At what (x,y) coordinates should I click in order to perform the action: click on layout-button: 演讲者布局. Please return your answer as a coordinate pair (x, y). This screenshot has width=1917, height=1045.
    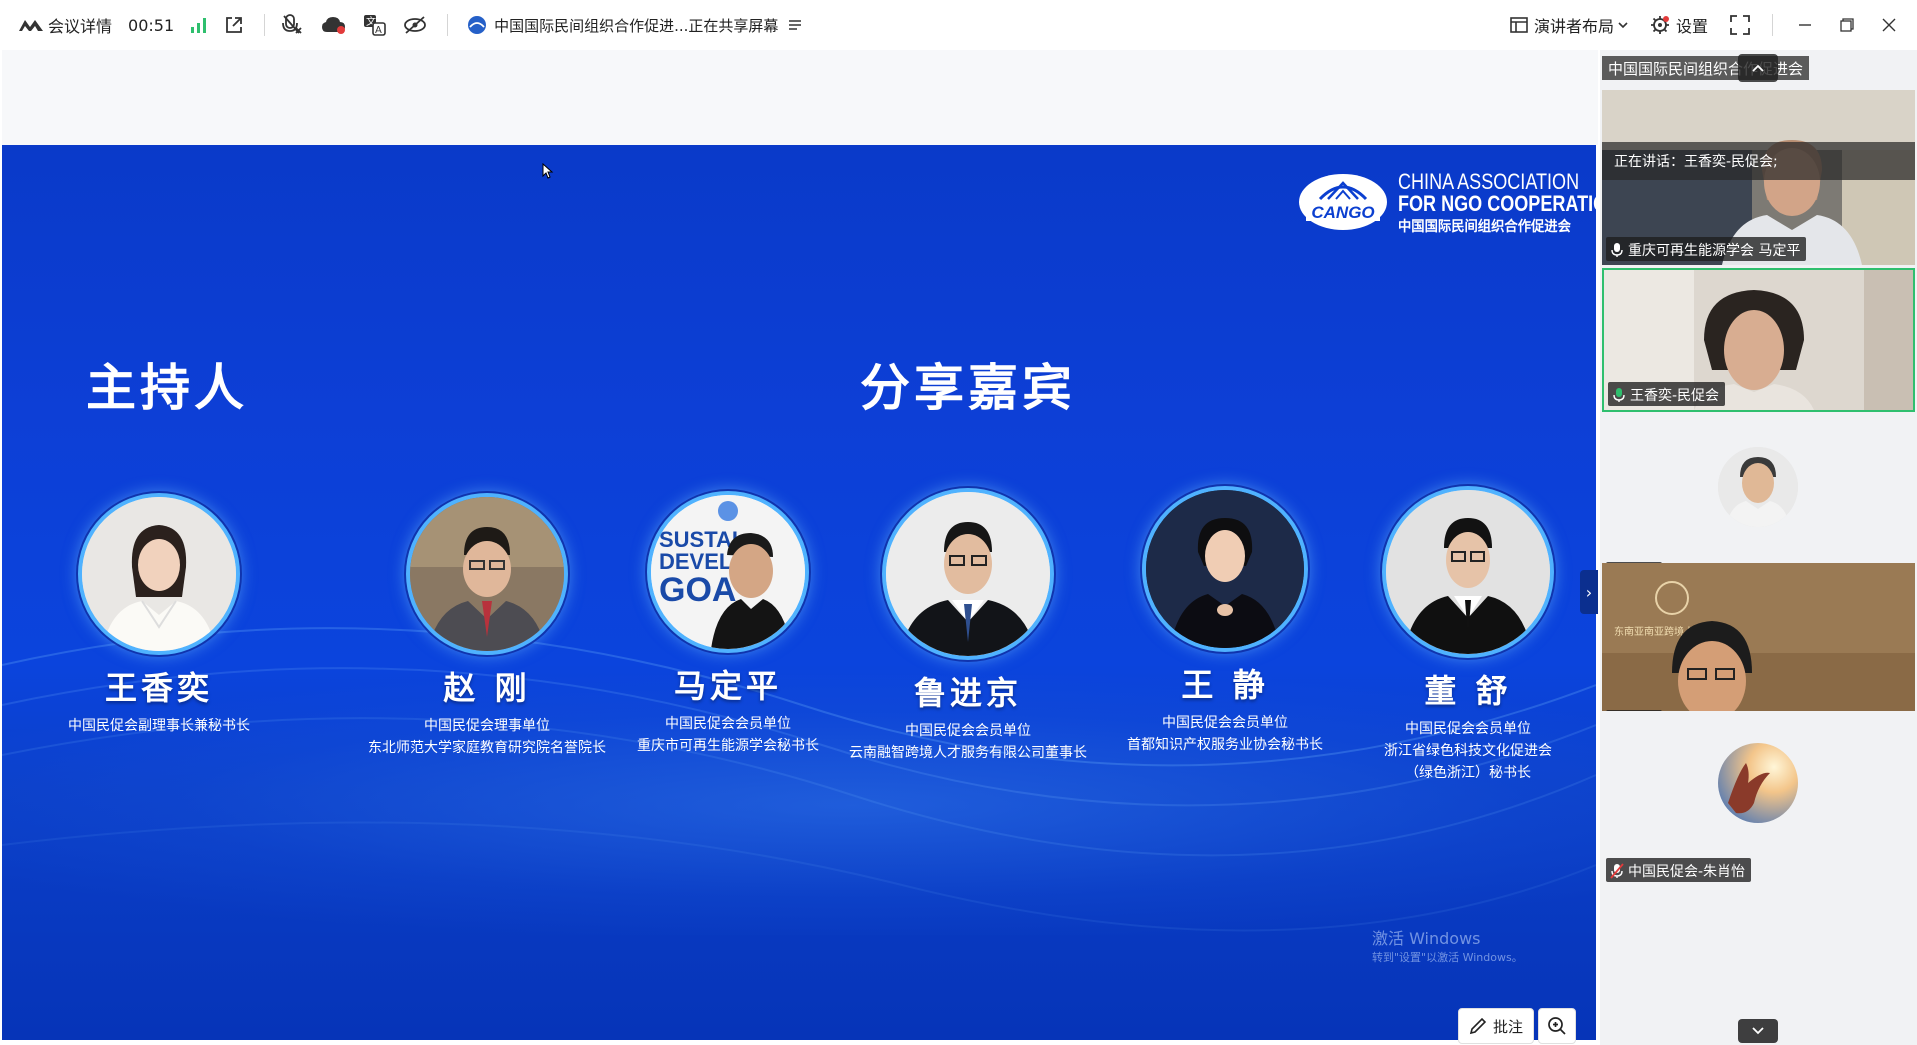
    Looking at the image, I should click on (1569, 25).